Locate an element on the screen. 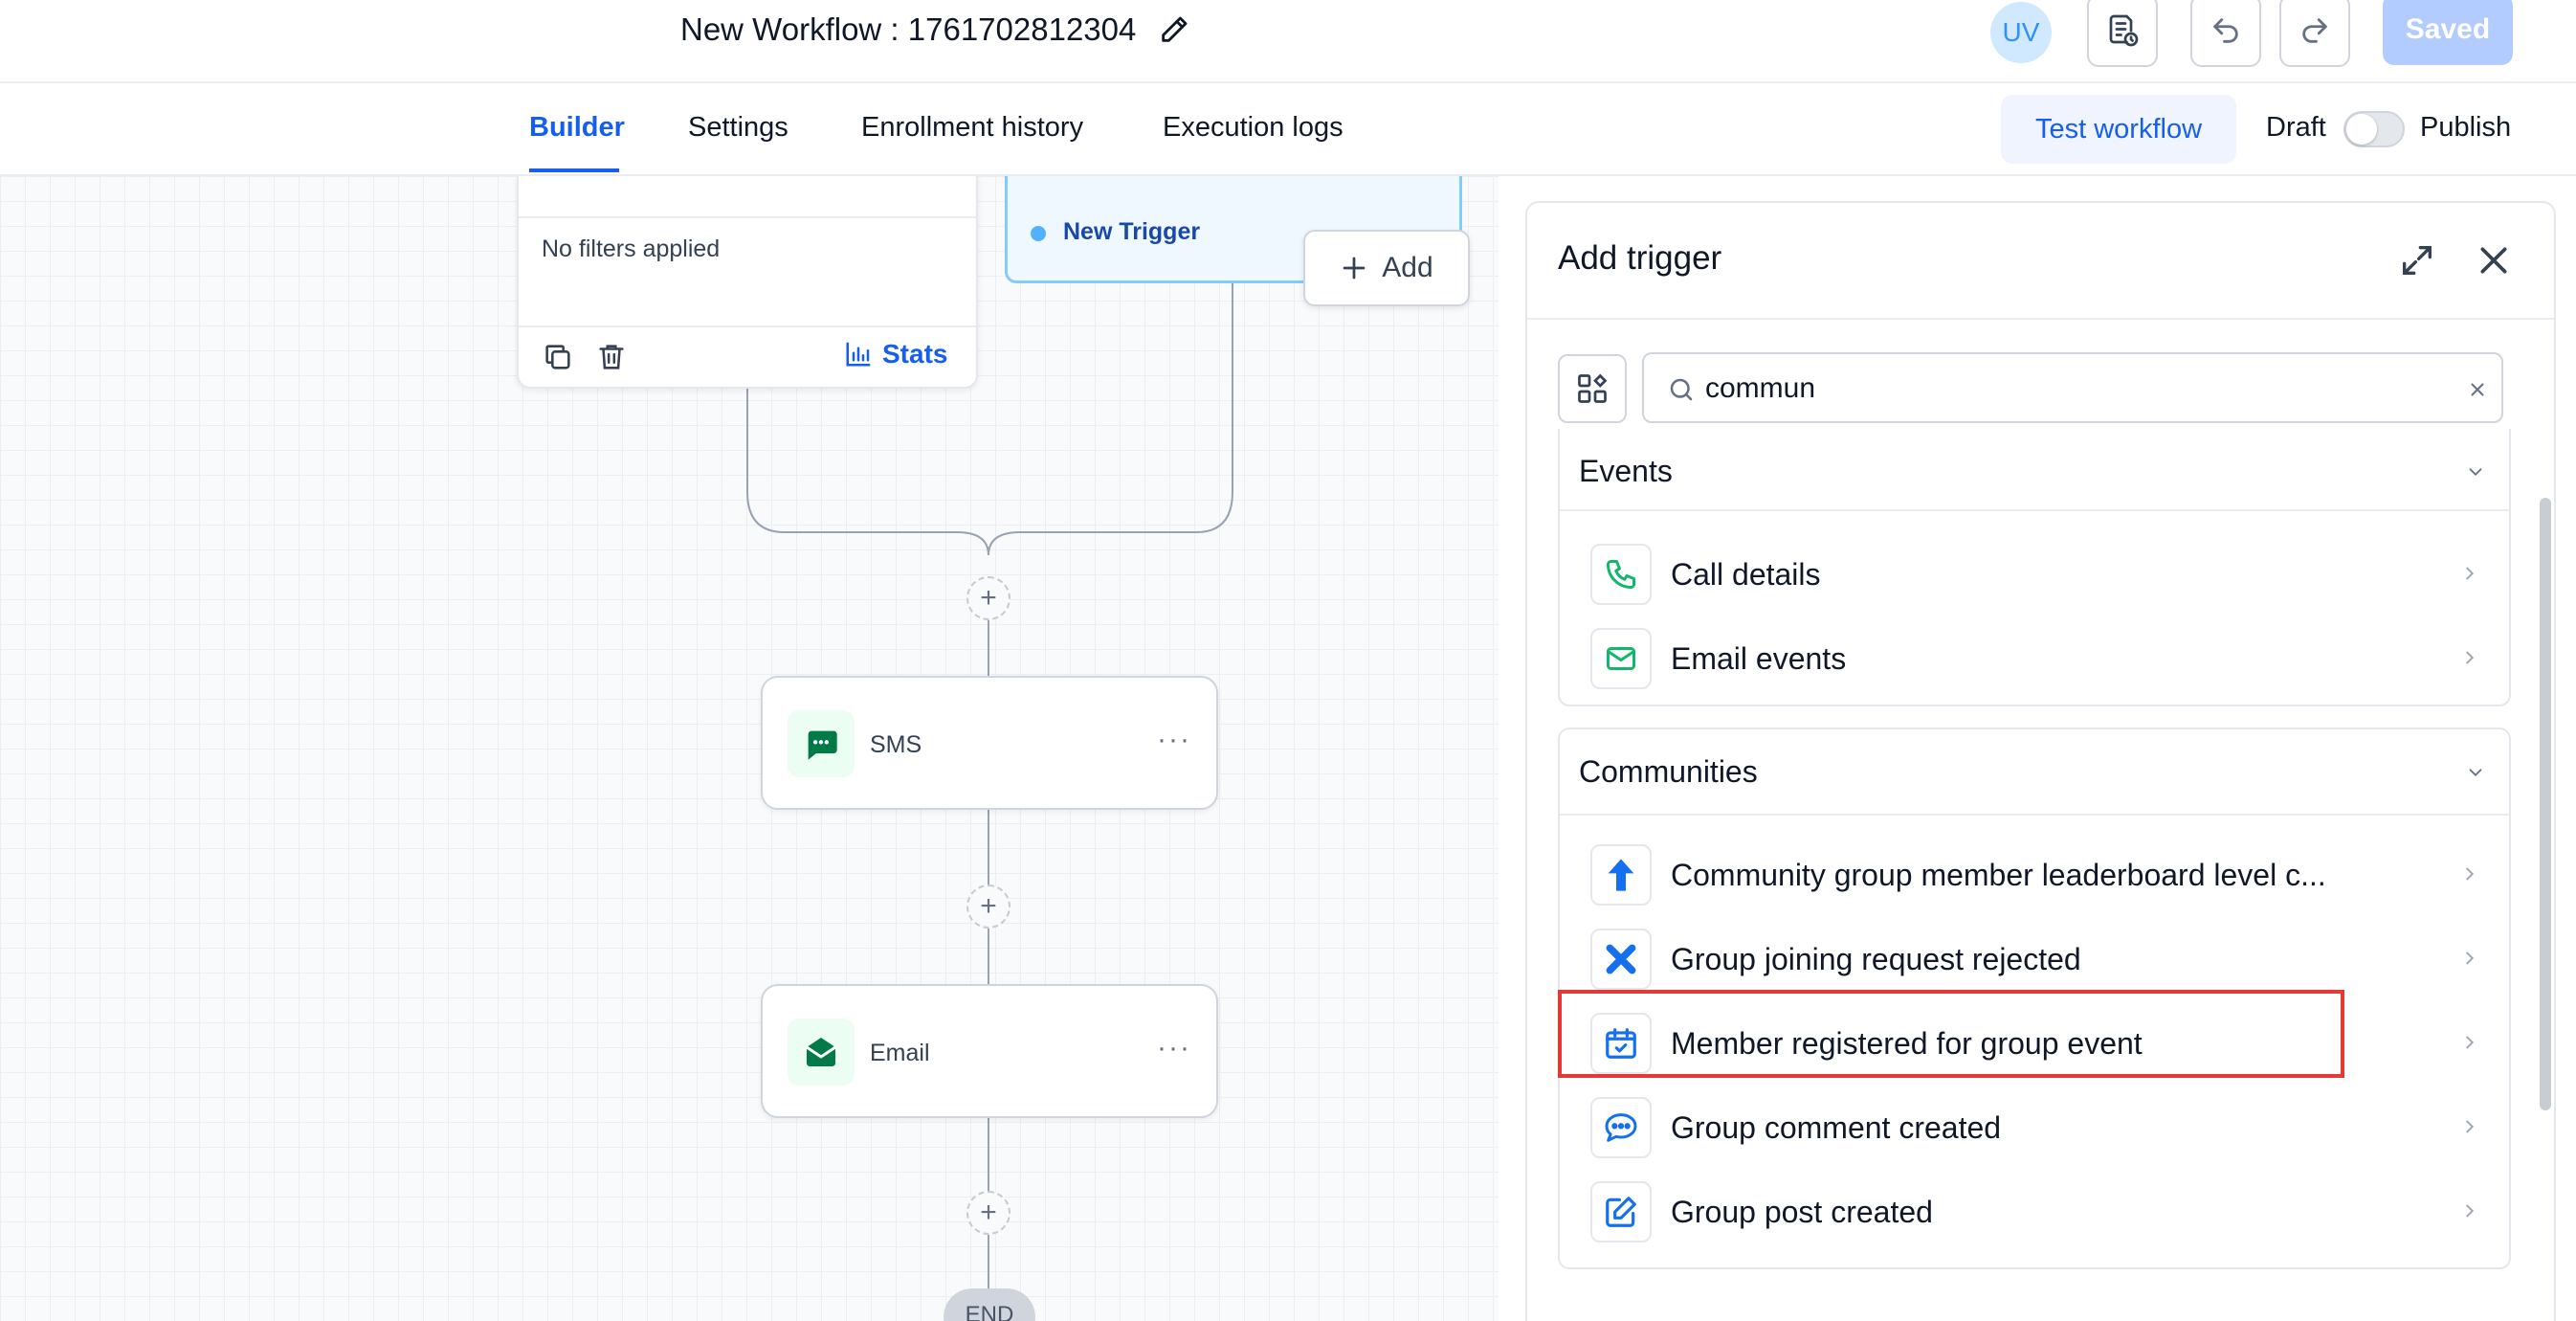 The image size is (2576, 1321). trigger-label: New Trigger is located at coordinates (1132, 231).